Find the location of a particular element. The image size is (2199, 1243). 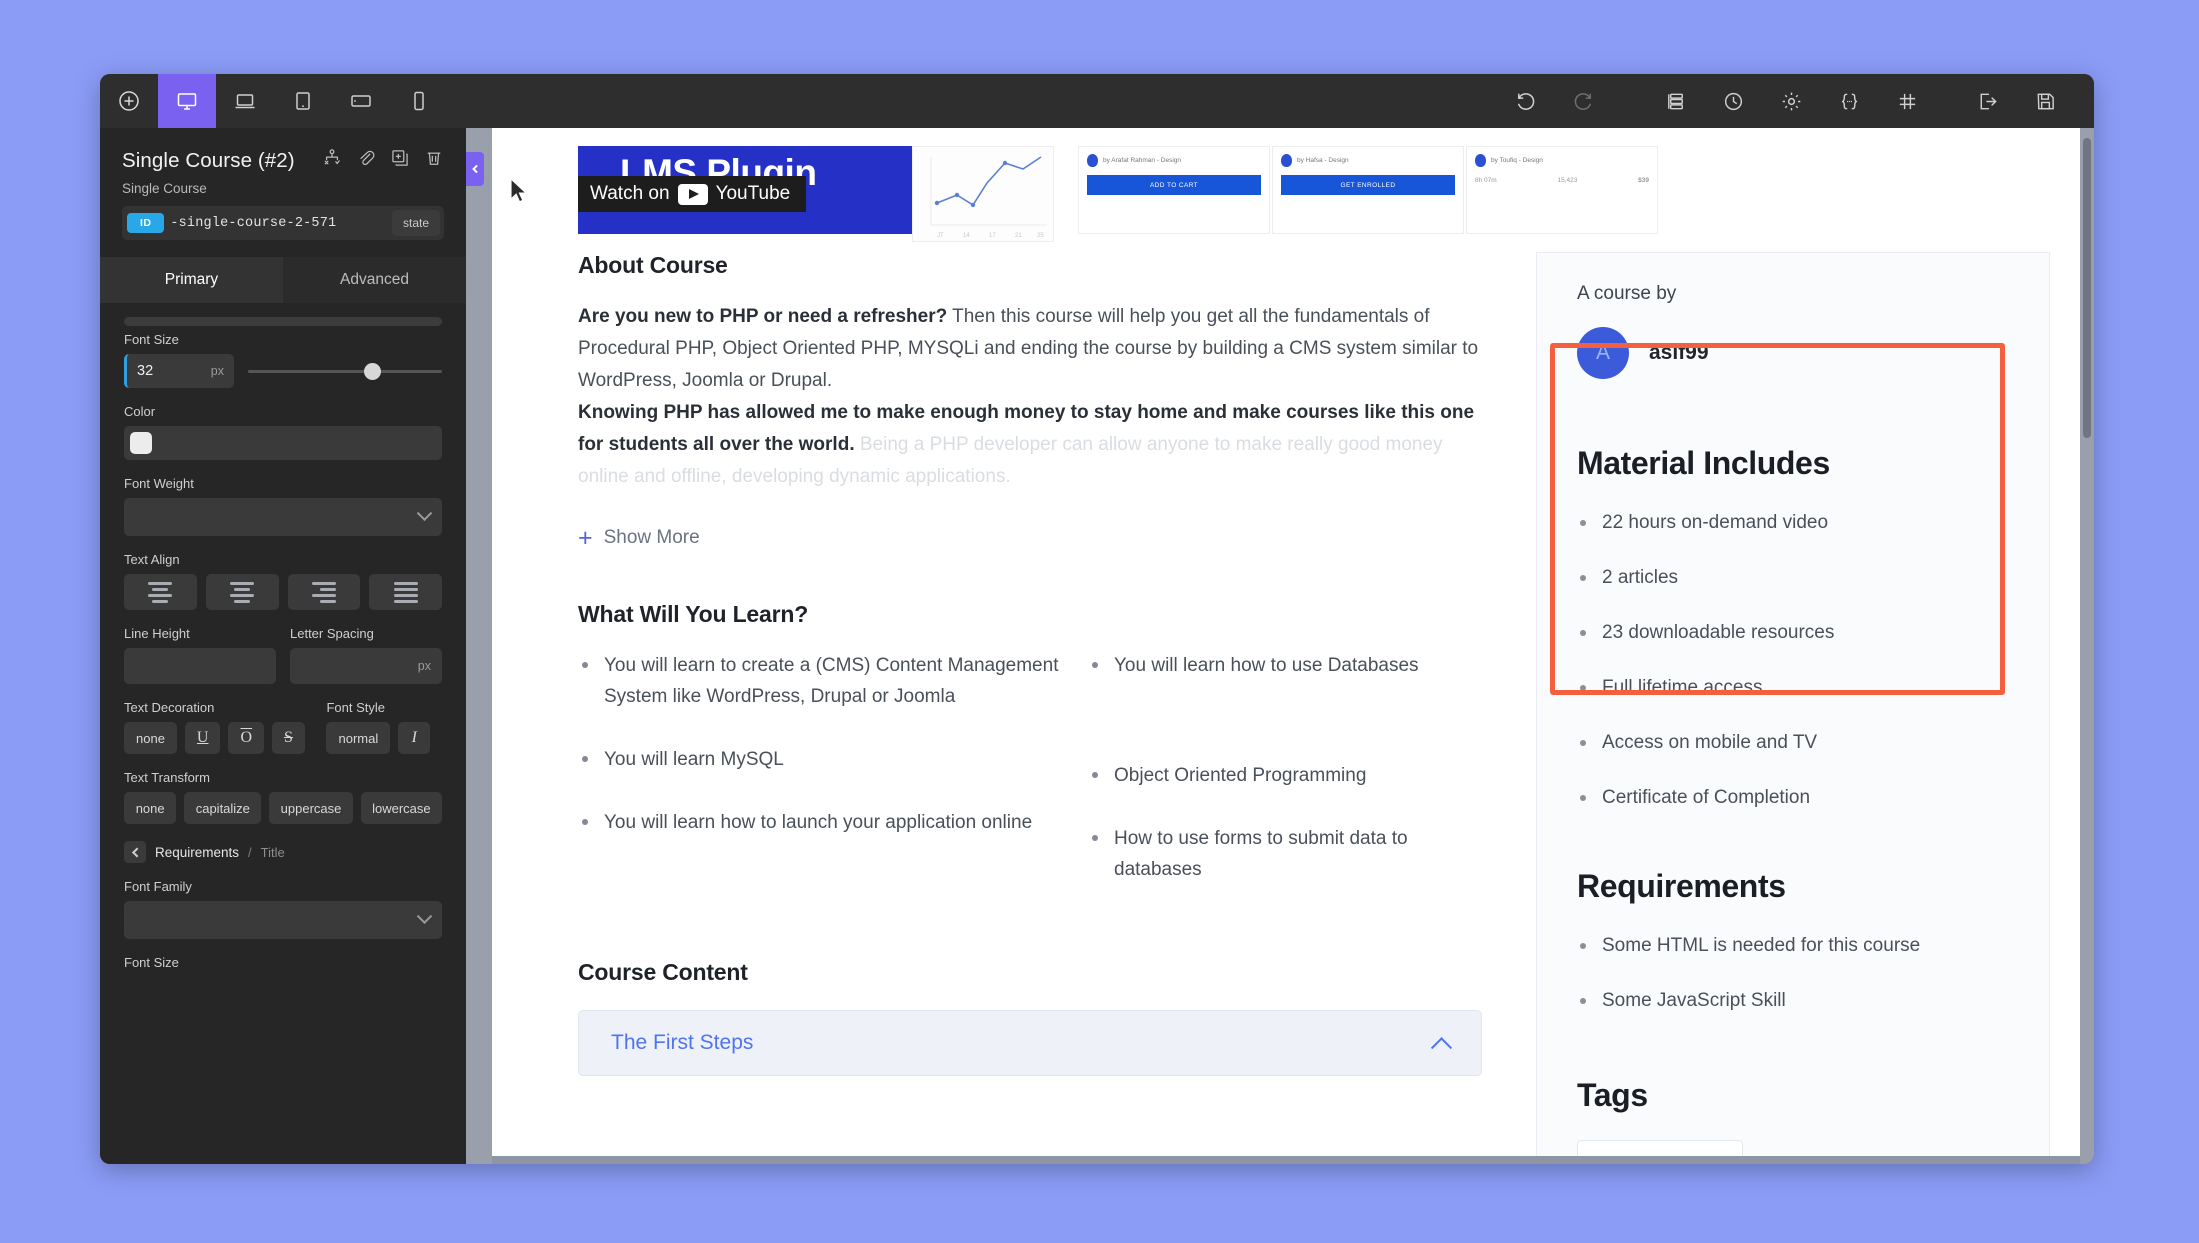

decoration-overline-button: O is located at coordinates (246, 738).